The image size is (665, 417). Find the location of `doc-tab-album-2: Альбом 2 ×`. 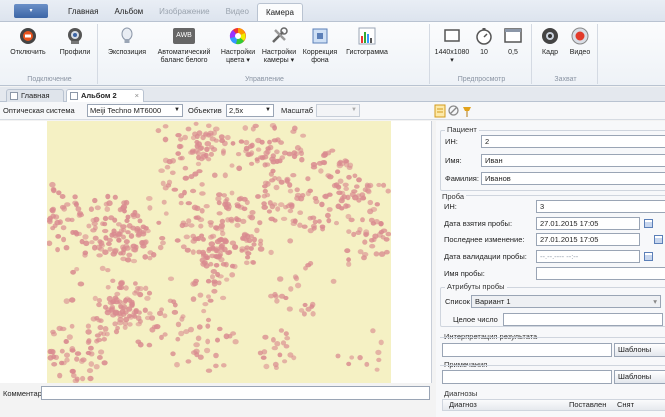

doc-tab-album-2: Альбом 2 × is located at coordinates (105, 95).